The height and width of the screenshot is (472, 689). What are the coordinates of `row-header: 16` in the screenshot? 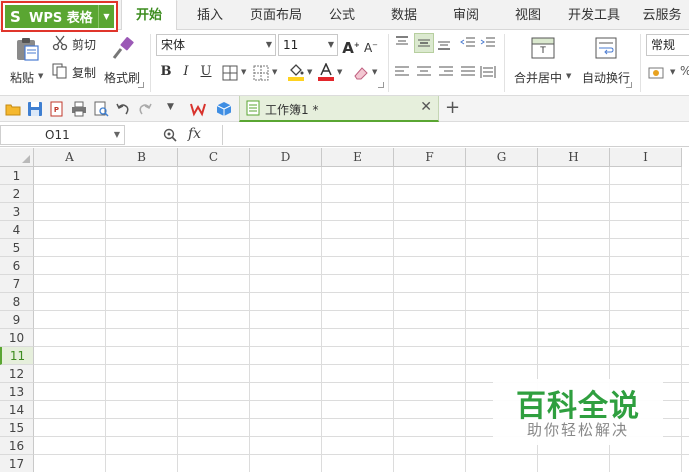 It's located at (17, 446).